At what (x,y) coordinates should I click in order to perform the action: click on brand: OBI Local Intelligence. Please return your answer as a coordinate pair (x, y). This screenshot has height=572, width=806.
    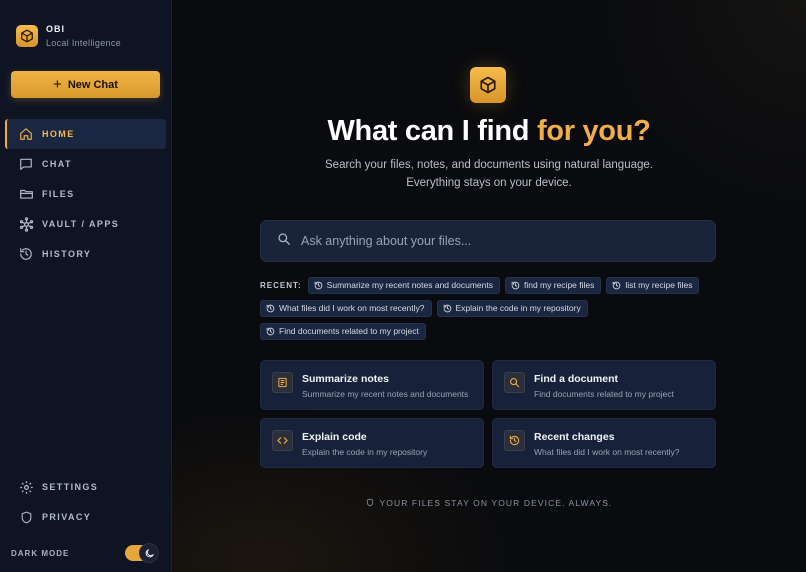
    Looking at the image, I should click on (68, 36).